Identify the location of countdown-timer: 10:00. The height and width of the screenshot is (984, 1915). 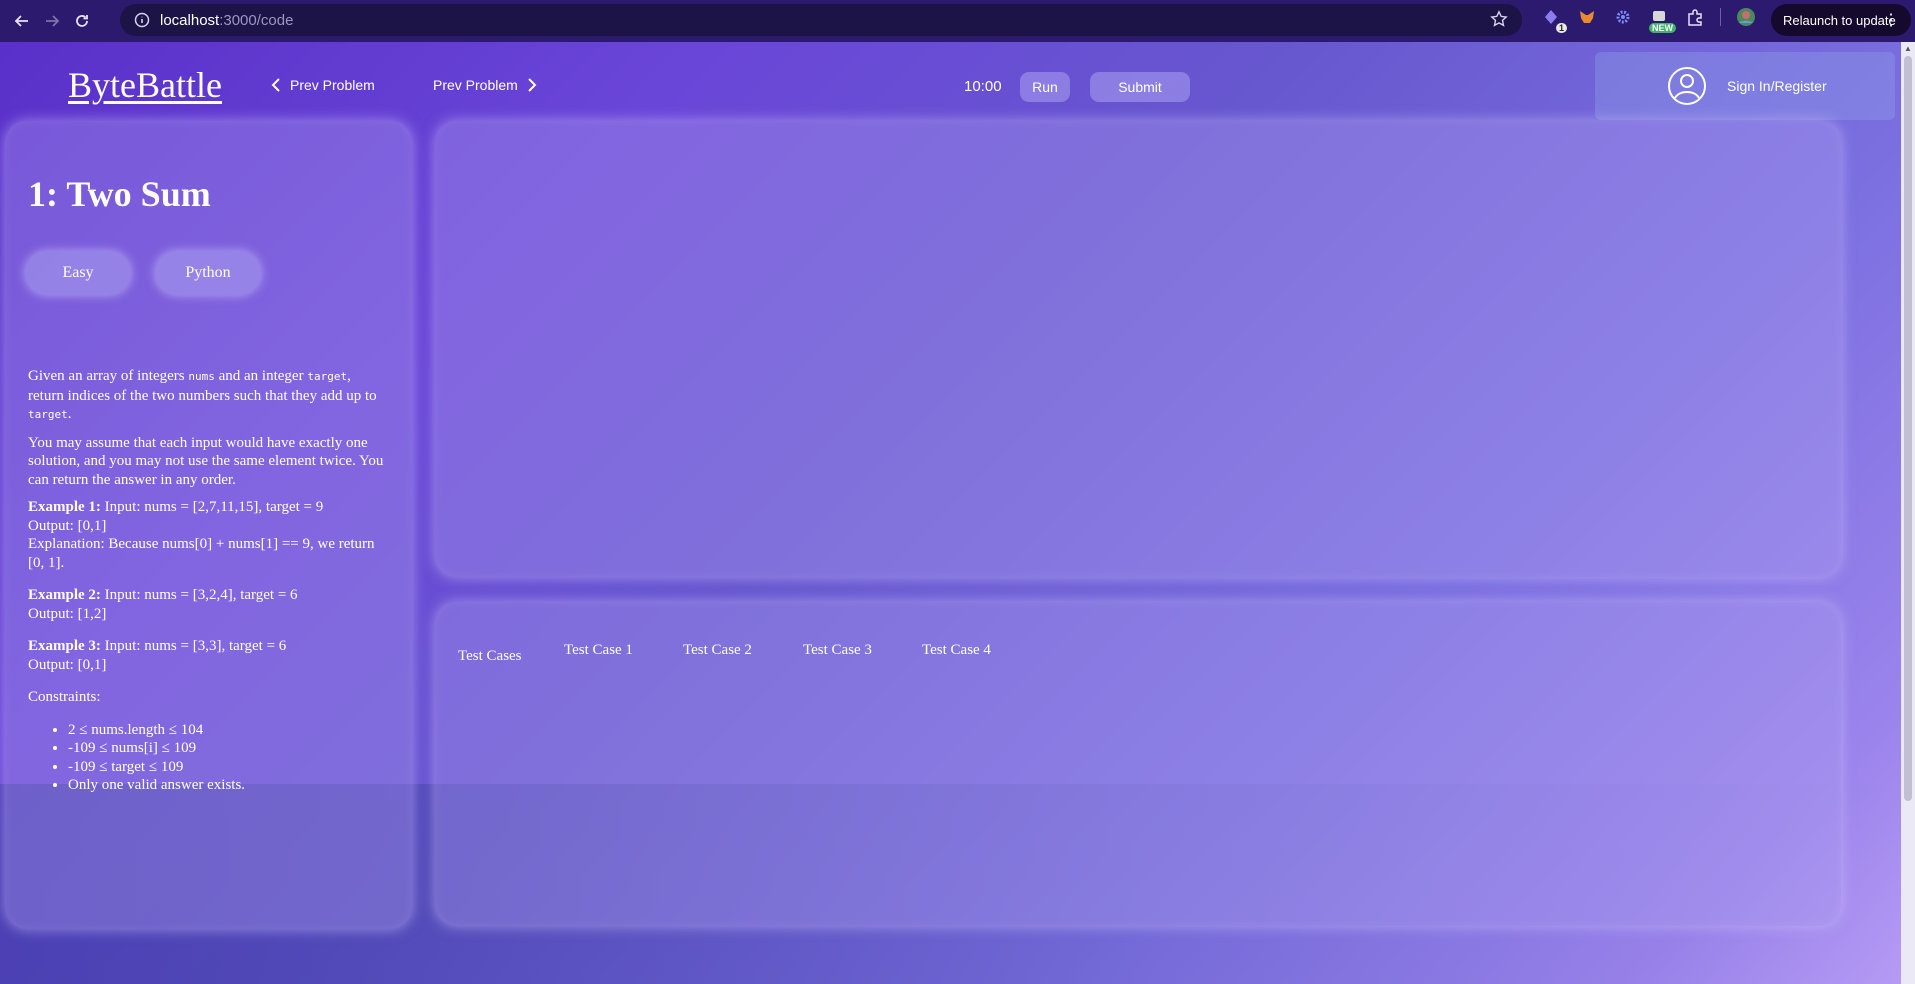
(983, 86).